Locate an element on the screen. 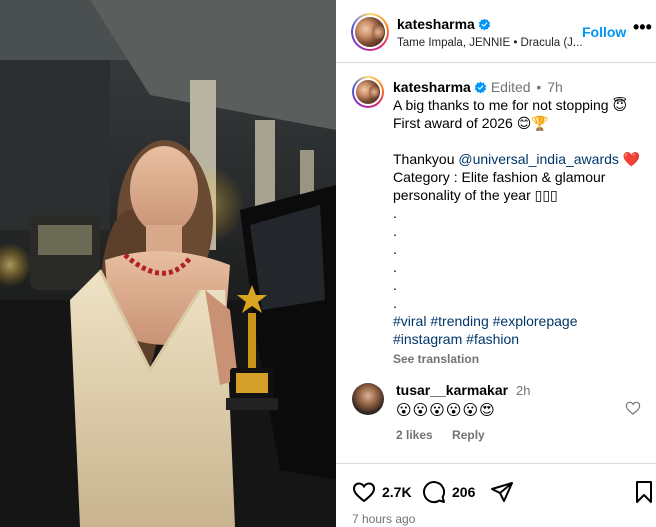 Image resolution: width=656 pixels, height=527 pixels. caption-line-mention: Thankyou @universal_india_awards ❤️ is located at coordinates (518, 159).